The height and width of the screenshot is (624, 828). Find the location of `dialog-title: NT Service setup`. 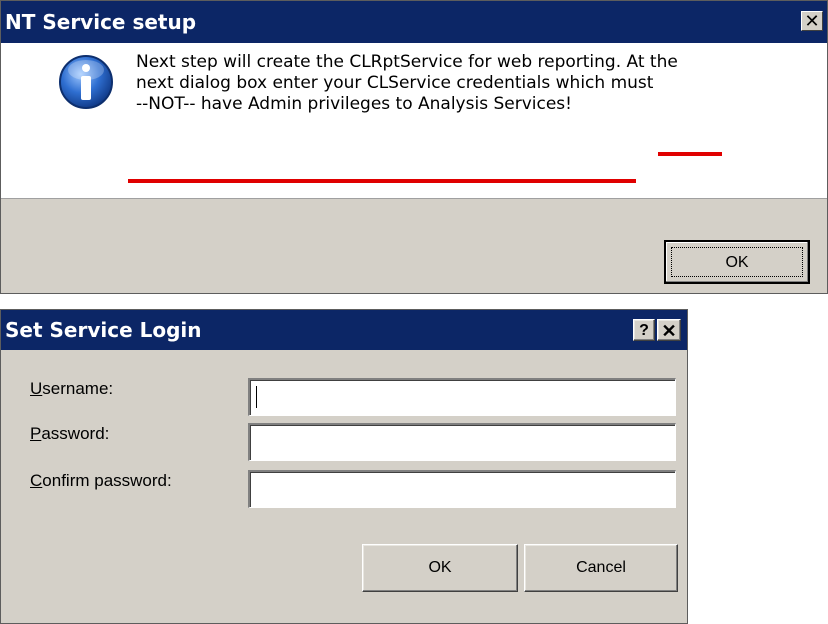

dialog-title: NT Service setup is located at coordinates (101, 22).